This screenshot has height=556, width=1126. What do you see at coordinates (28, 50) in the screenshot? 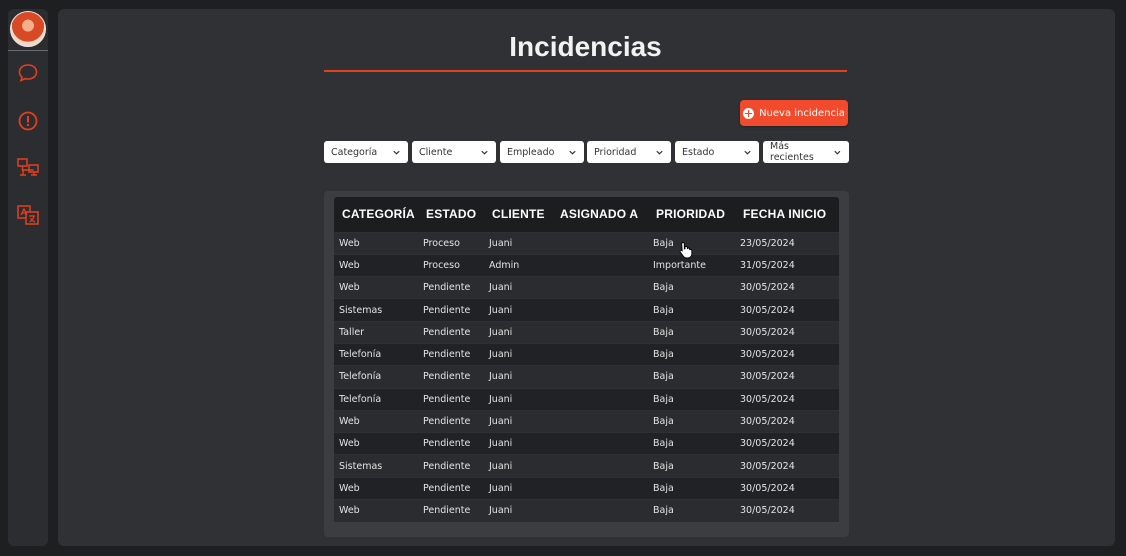
I see `avatar-divider` at bounding box center [28, 50].